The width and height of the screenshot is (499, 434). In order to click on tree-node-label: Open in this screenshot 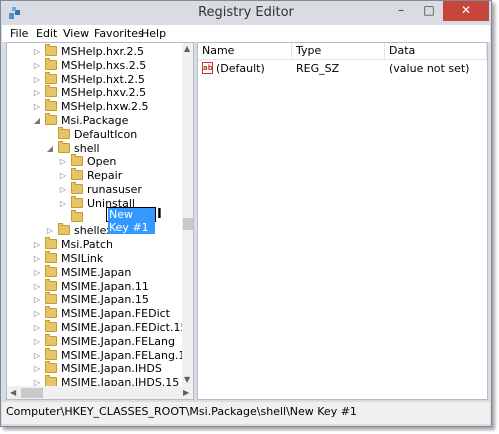, I will do `click(102, 162)`.